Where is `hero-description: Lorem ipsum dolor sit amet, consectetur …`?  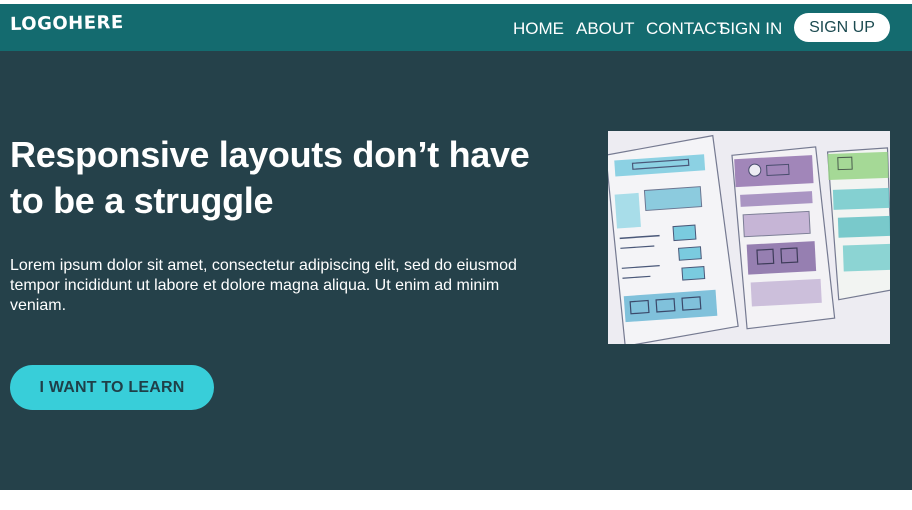
hero-description: Lorem ipsum dolor sit amet, consectetur … is located at coordinates (263, 285).